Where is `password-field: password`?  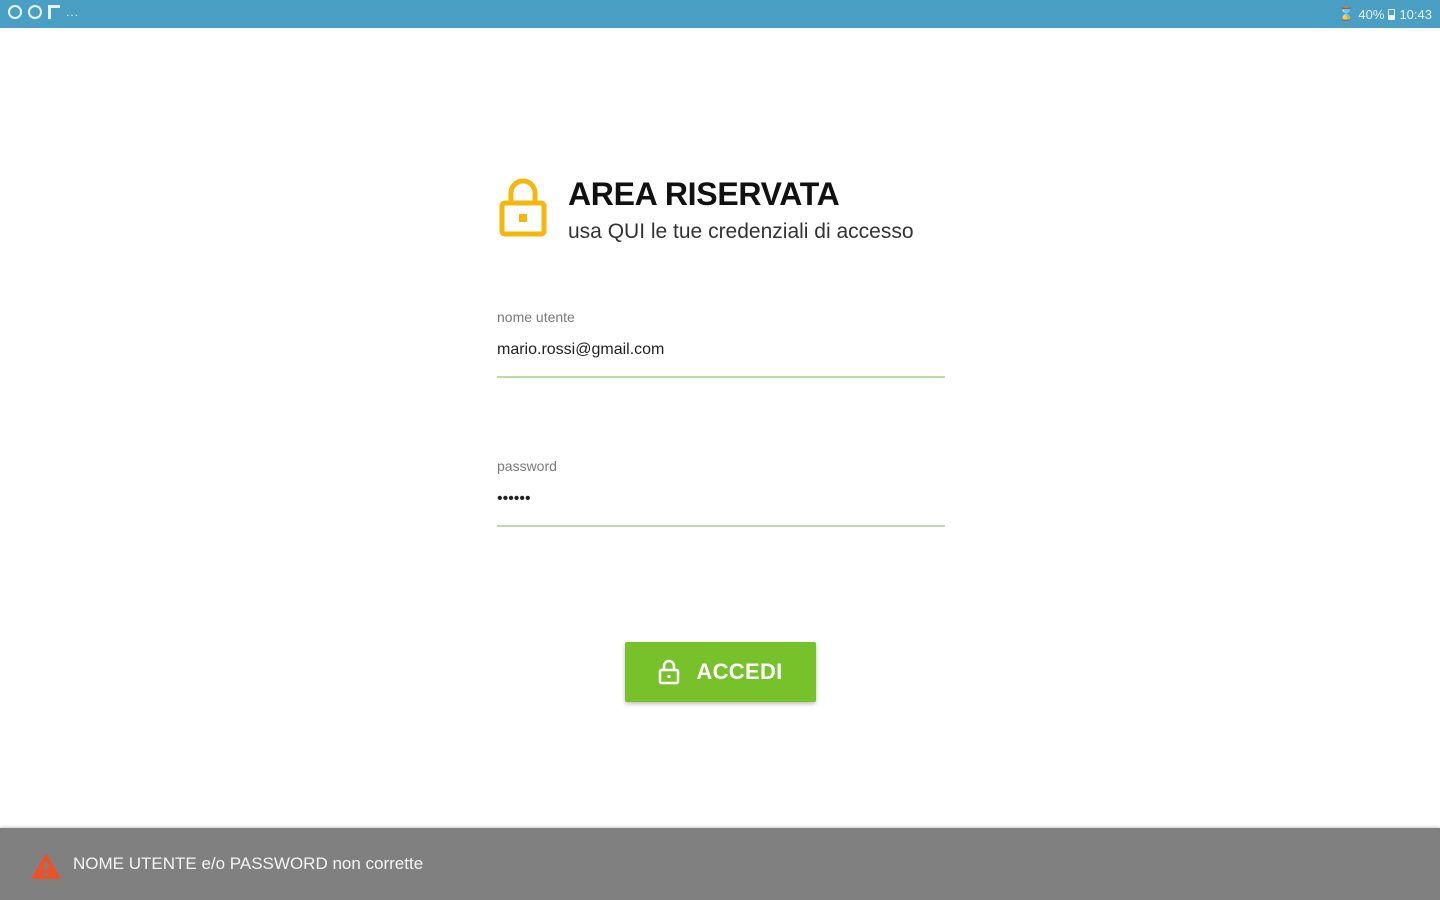
password-field: password is located at coordinates (721, 492).